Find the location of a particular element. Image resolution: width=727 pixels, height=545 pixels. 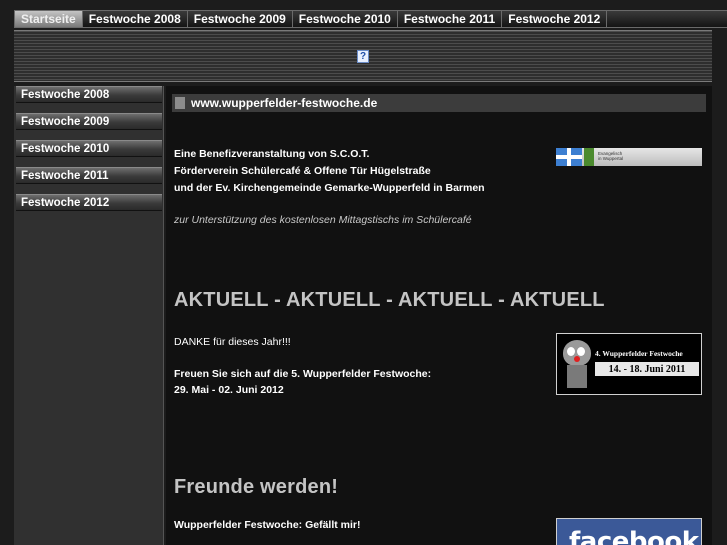

tab-festwoche-2010: Festwoche 2010 is located at coordinates (345, 19).